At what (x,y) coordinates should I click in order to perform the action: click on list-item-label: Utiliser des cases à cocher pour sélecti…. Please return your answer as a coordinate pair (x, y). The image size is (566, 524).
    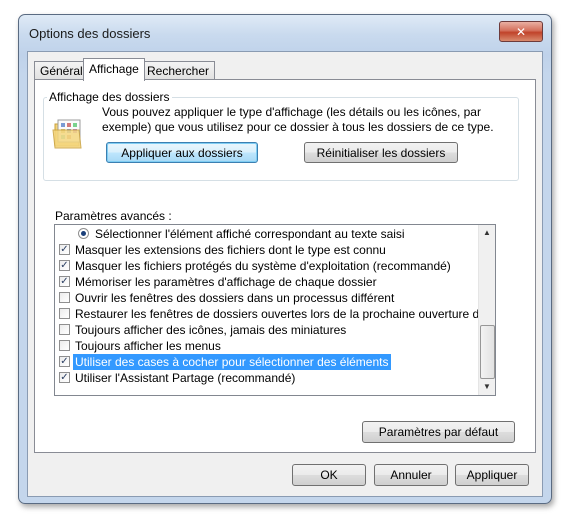
    Looking at the image, I should click on (232, 362).